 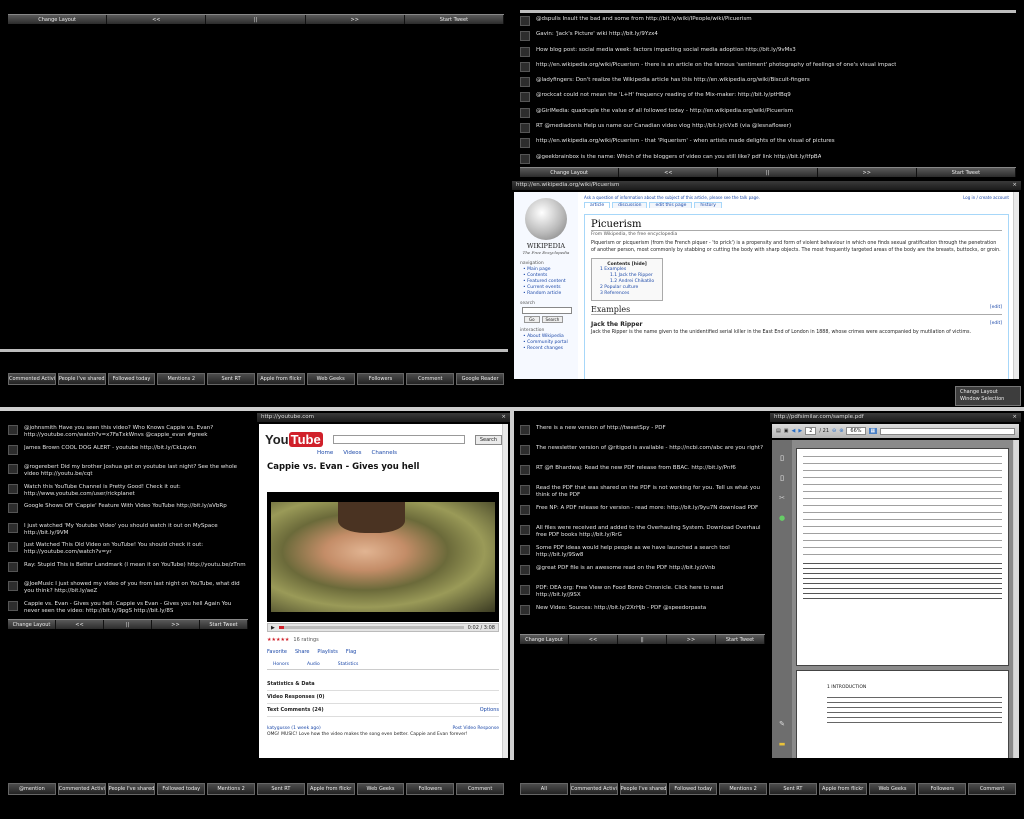 I want to click on save-icon: ▣, so click(x=786, y=431).